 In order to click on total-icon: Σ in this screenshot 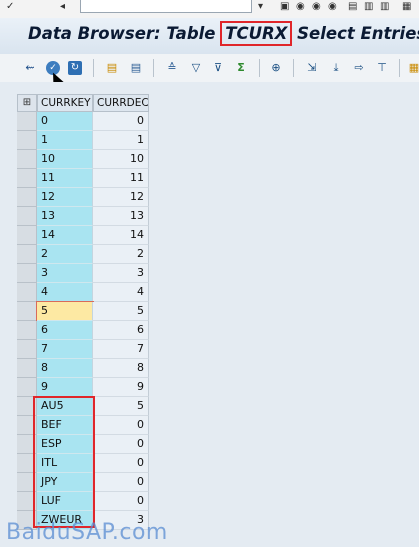, I will do `click(241, 68)`.